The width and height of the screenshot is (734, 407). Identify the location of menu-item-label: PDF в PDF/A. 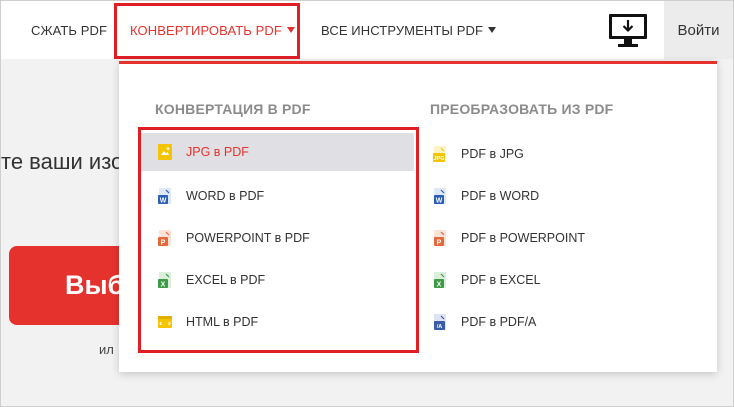
(499, 322).